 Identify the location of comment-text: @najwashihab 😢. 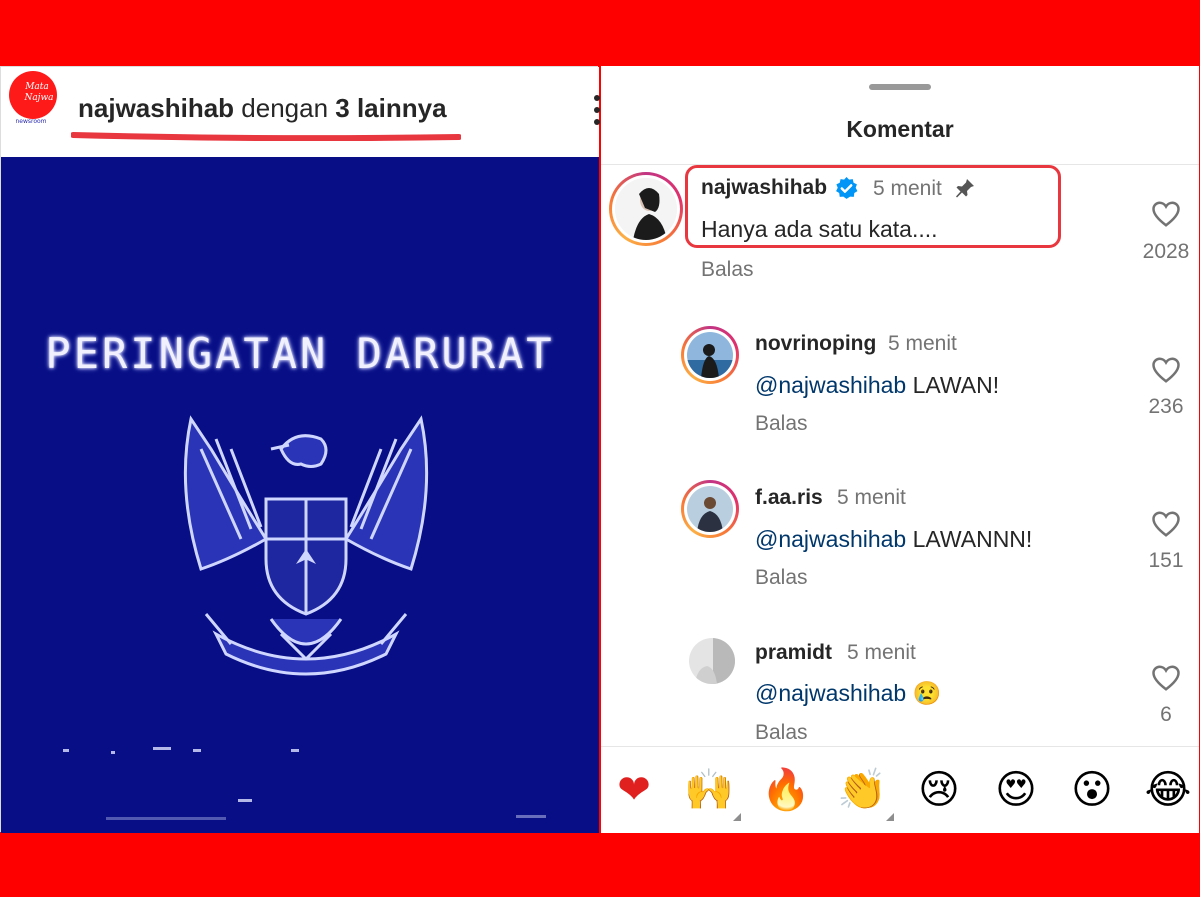
(848, 693).